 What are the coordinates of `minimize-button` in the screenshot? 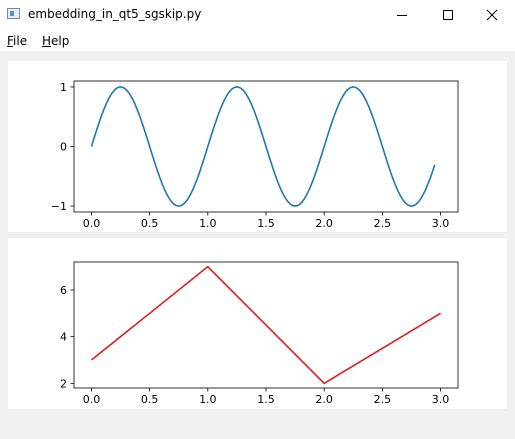 It's located at (402, 15).